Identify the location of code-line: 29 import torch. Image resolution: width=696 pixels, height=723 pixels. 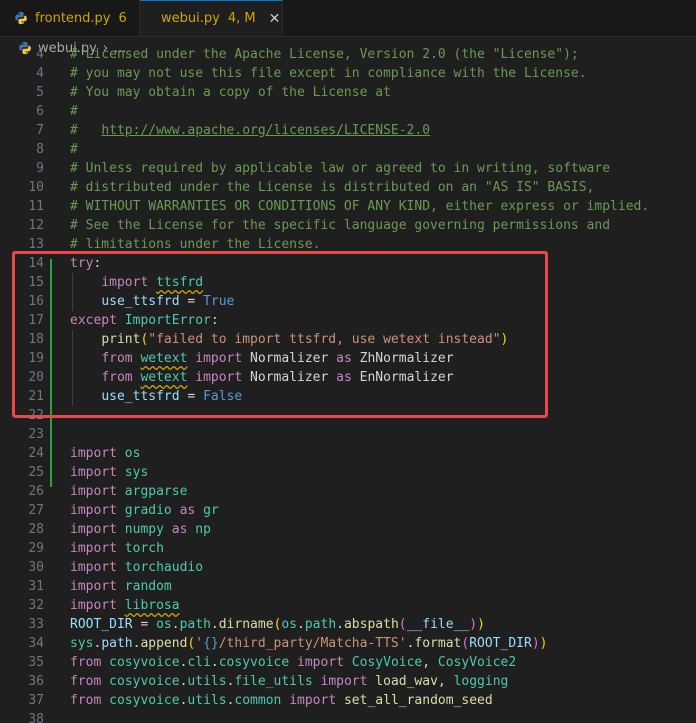
(348, 548).